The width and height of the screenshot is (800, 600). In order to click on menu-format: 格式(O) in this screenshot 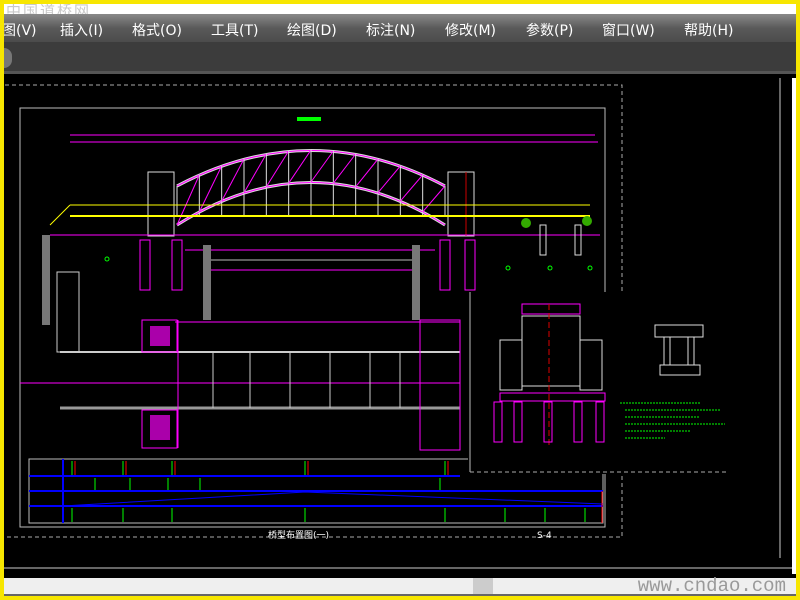, I will do `click(157, 30)`.